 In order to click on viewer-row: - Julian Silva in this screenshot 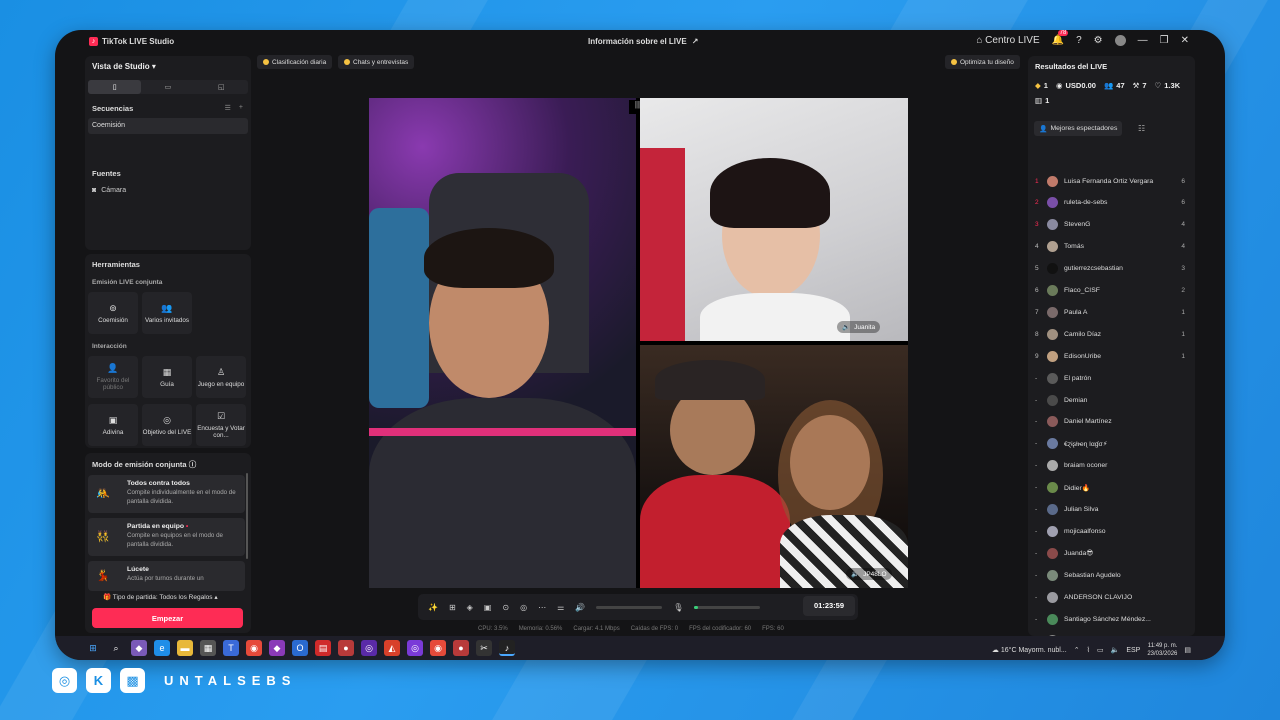, I will do `click(1110, 510)`.